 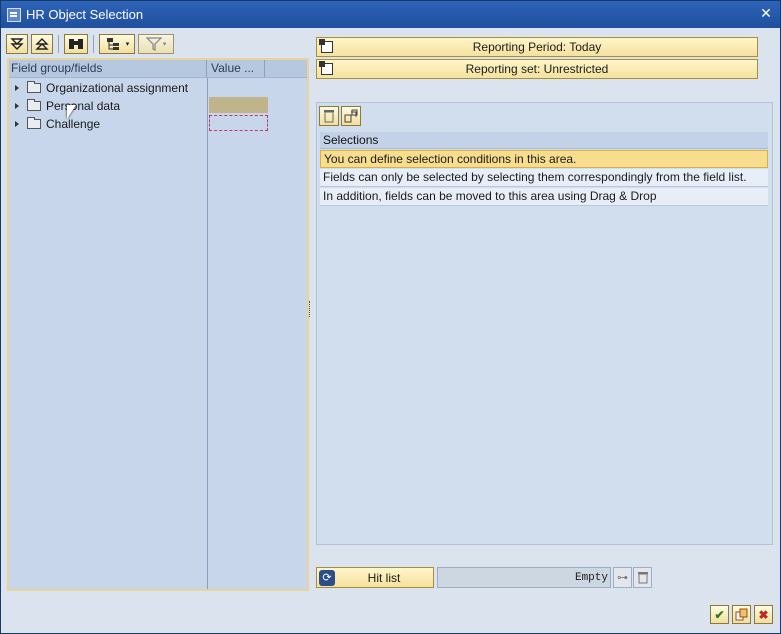 What do you see at coordinates (390, 14) in the screenshot?
I see `title-bar: HR Object Selection ✕` at bounding box center [390, 14].